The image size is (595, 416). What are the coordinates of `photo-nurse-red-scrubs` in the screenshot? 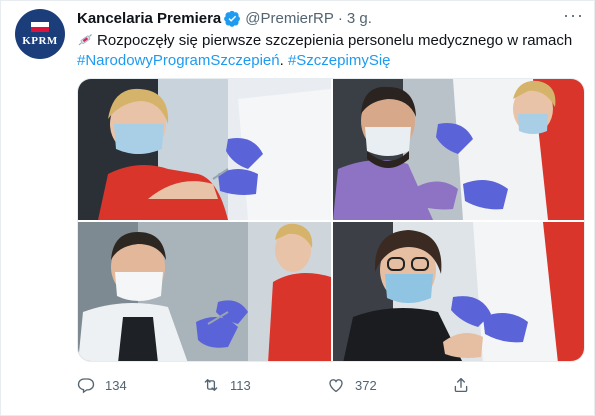 It's located at (204, 149).